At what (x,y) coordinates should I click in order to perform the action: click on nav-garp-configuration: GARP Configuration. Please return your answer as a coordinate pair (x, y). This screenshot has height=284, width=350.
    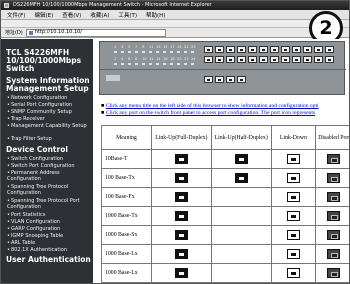
    Looking at the image, I should click on (49, 229).